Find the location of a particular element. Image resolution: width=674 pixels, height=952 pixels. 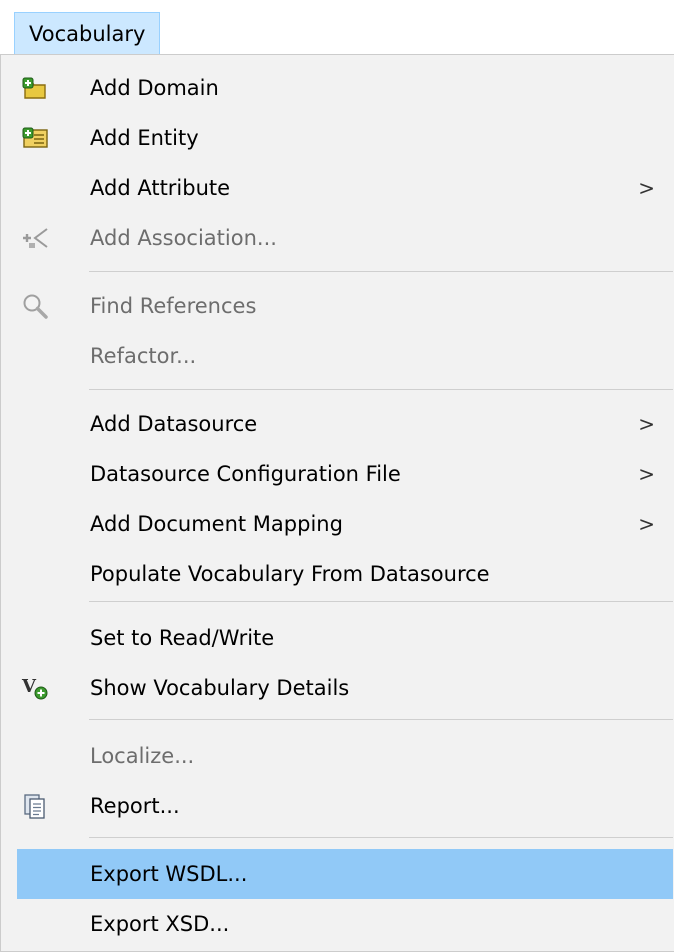

report-icon is located at coordinates (34, 806).